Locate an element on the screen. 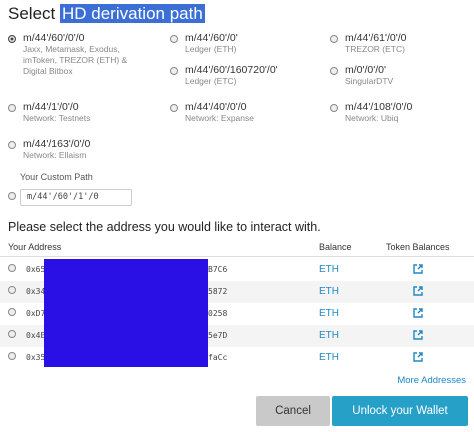 This screenshot has width=474, height=432. address-start: 0x65 is located at coordinates (36, 269).